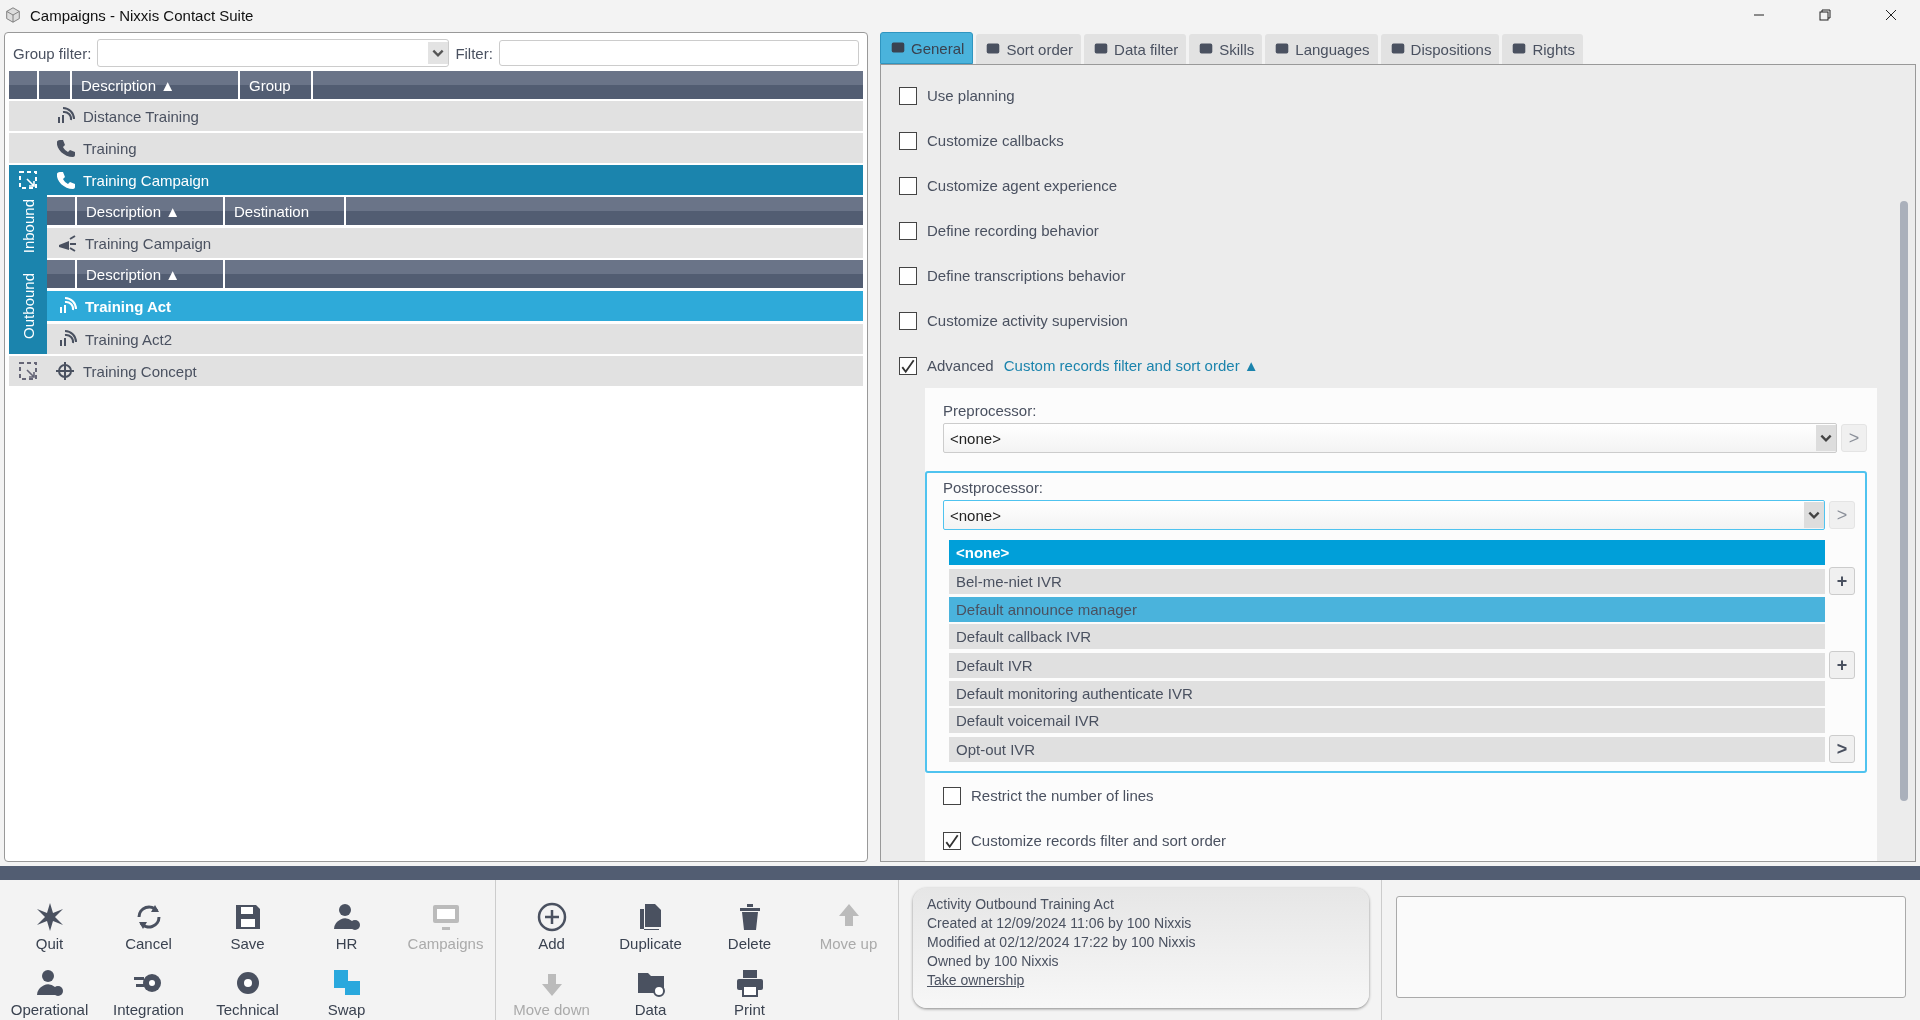  Describe the element at coordinates (650, 919) in the screenshot. I see `toolbar-button: Duplicate` at that location.